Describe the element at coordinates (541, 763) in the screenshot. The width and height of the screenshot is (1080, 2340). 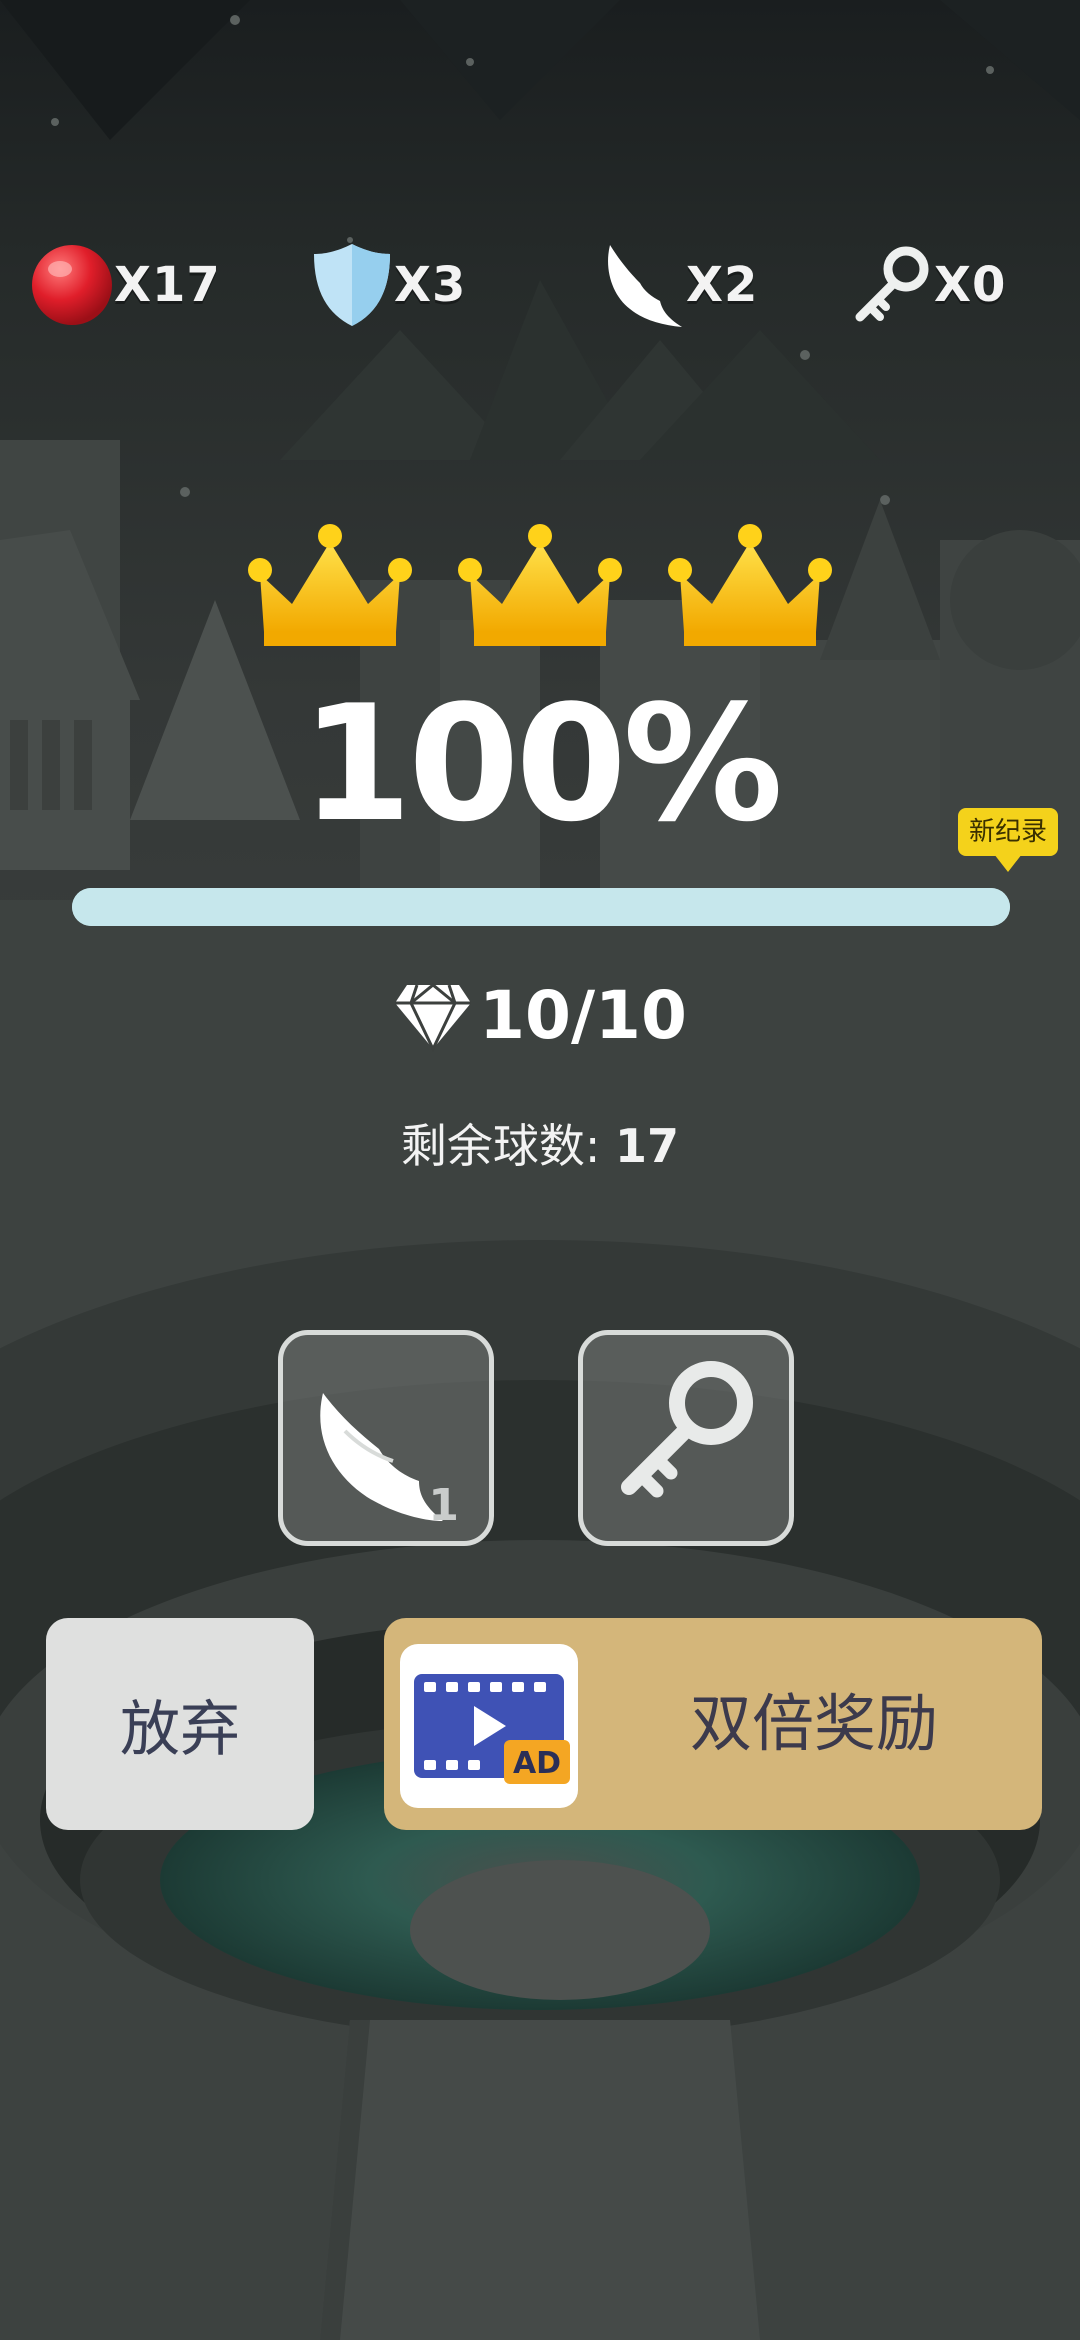
I see `completion-percent: 100%` at that location.